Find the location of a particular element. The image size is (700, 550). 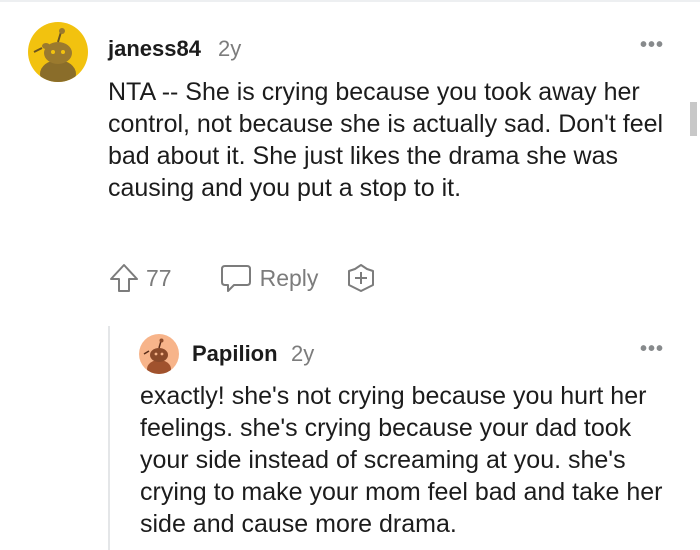

reply-label: Reply is located at coordinates (289, 277).